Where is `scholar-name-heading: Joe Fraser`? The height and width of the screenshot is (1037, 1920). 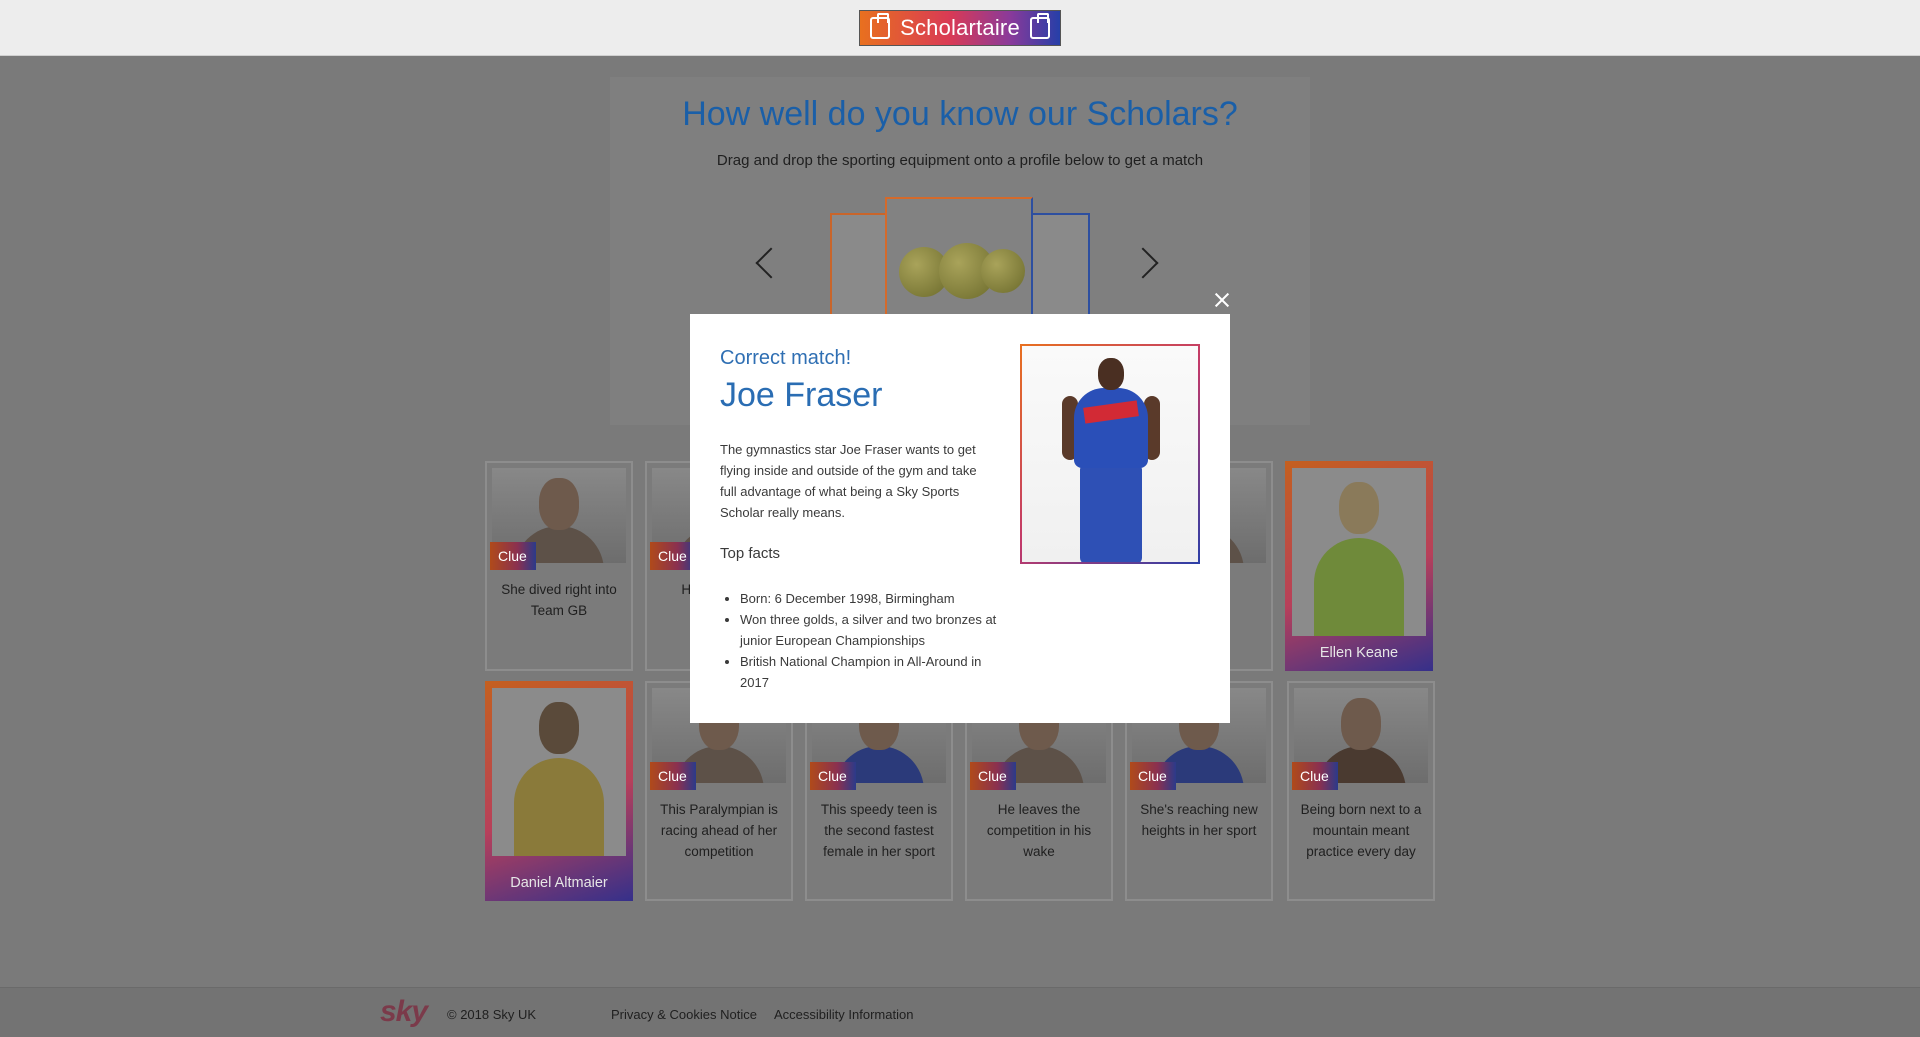 scholar-name-heading: Joe Fraser is located at coordinates (801, 395).